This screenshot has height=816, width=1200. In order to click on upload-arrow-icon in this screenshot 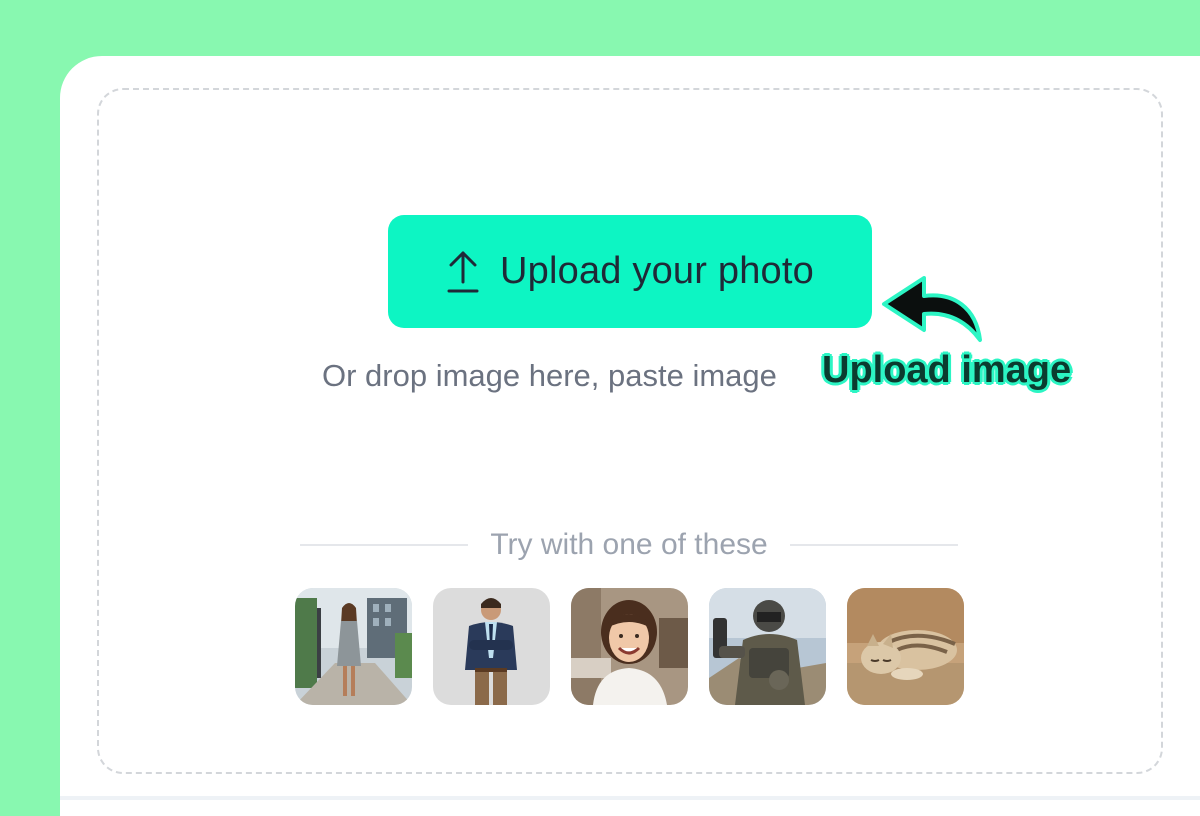, I will do `click(463, 272)`.